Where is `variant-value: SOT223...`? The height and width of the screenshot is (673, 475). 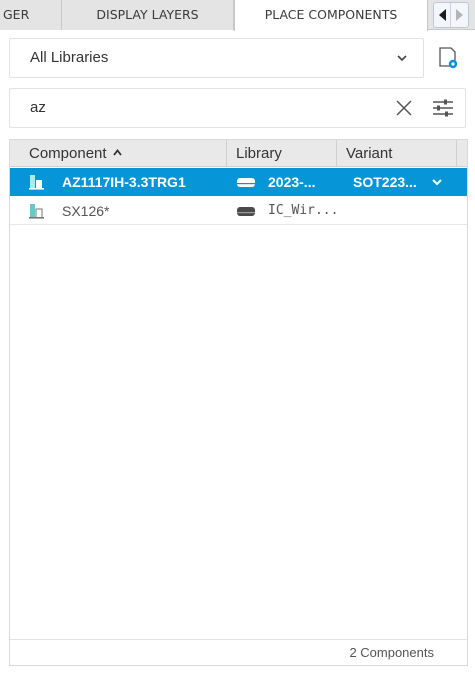 variant-value: SOT223... is located at coordinates (385, 182).